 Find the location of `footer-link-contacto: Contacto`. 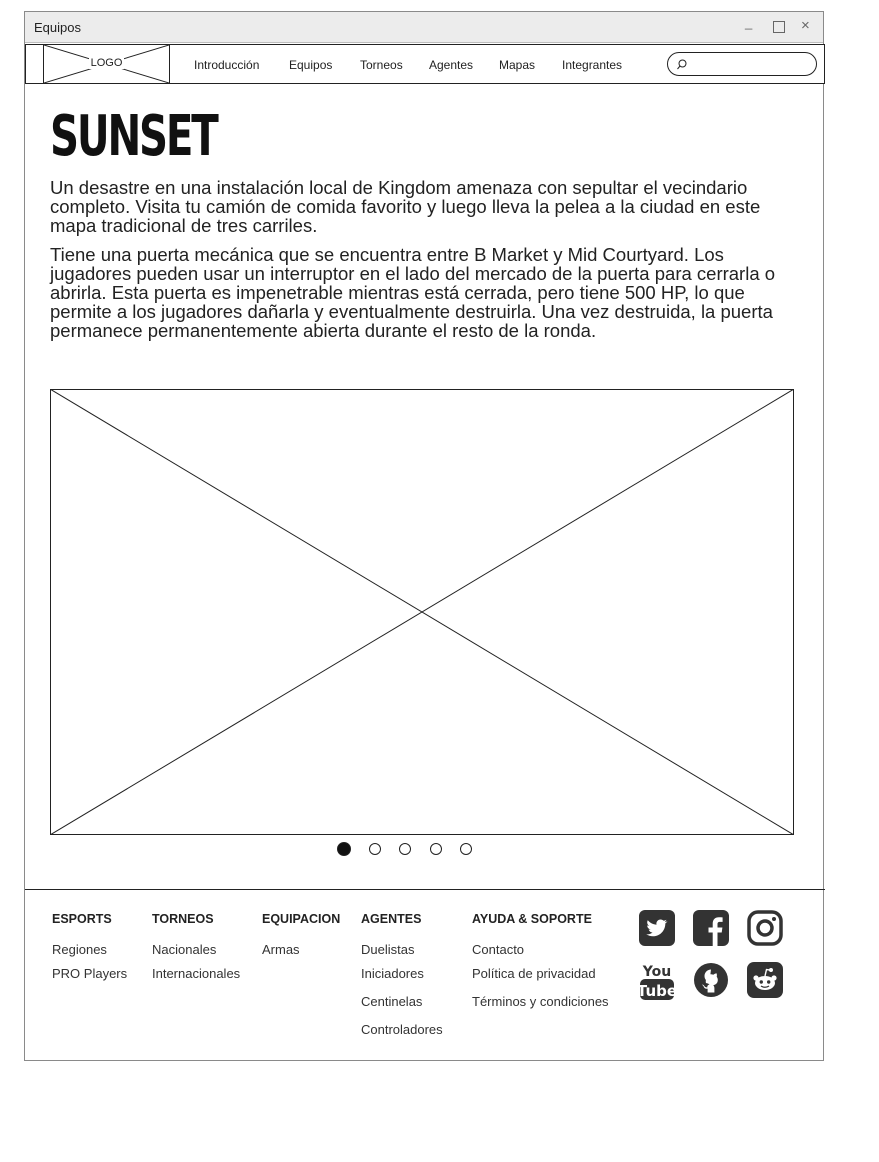

footer-link-contacto: Contacto is located at coordinates (498, 949).